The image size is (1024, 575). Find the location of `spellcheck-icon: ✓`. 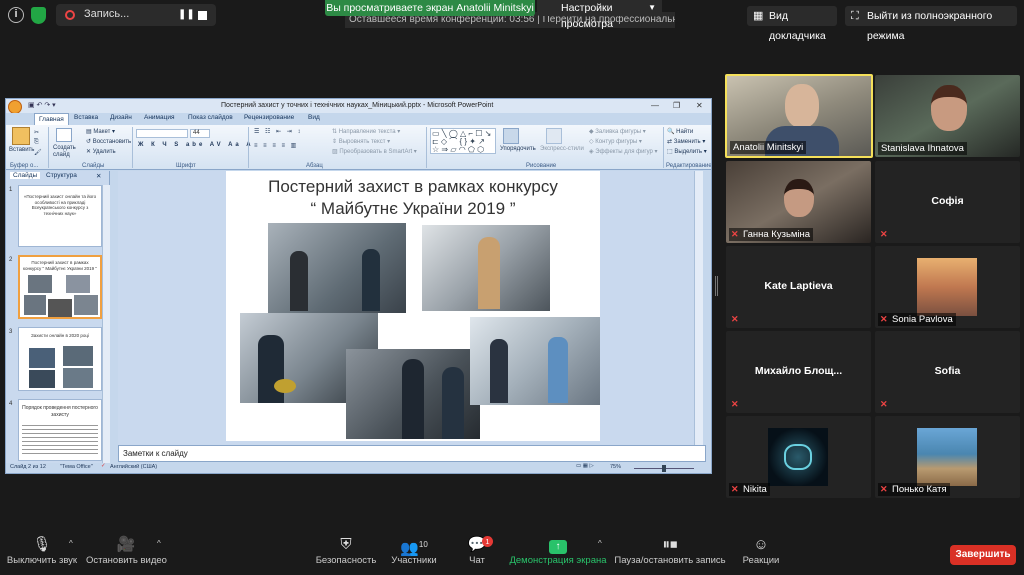

spellcheck-icon: ✓ is located at coordinates (103, 466).